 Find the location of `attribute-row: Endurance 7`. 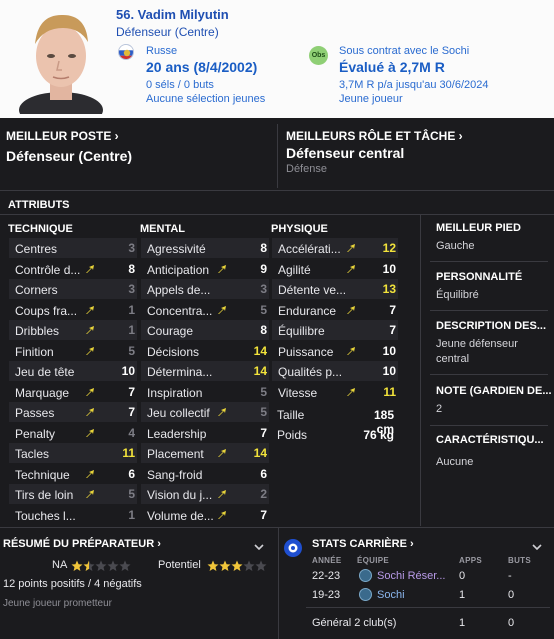

attribute-row: Endurance 7 is located at coordinates (335, 310).